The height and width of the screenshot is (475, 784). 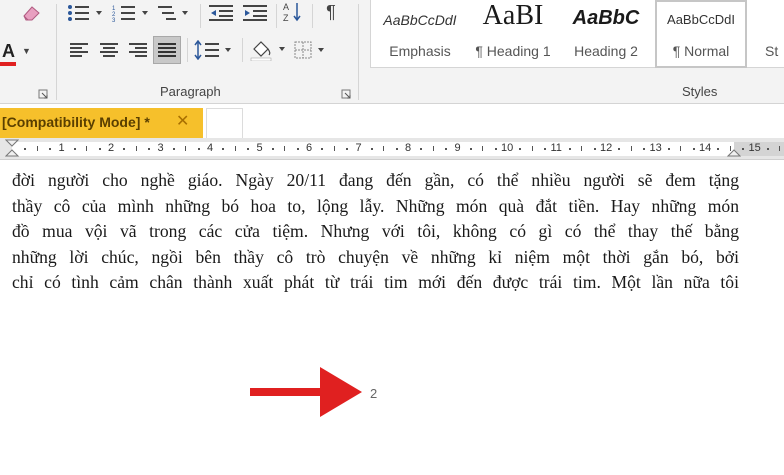 What do you see at coordinates (182, 122) in the screenshot?
I see `close-icon: ✕` at bounding box center [182, 122].